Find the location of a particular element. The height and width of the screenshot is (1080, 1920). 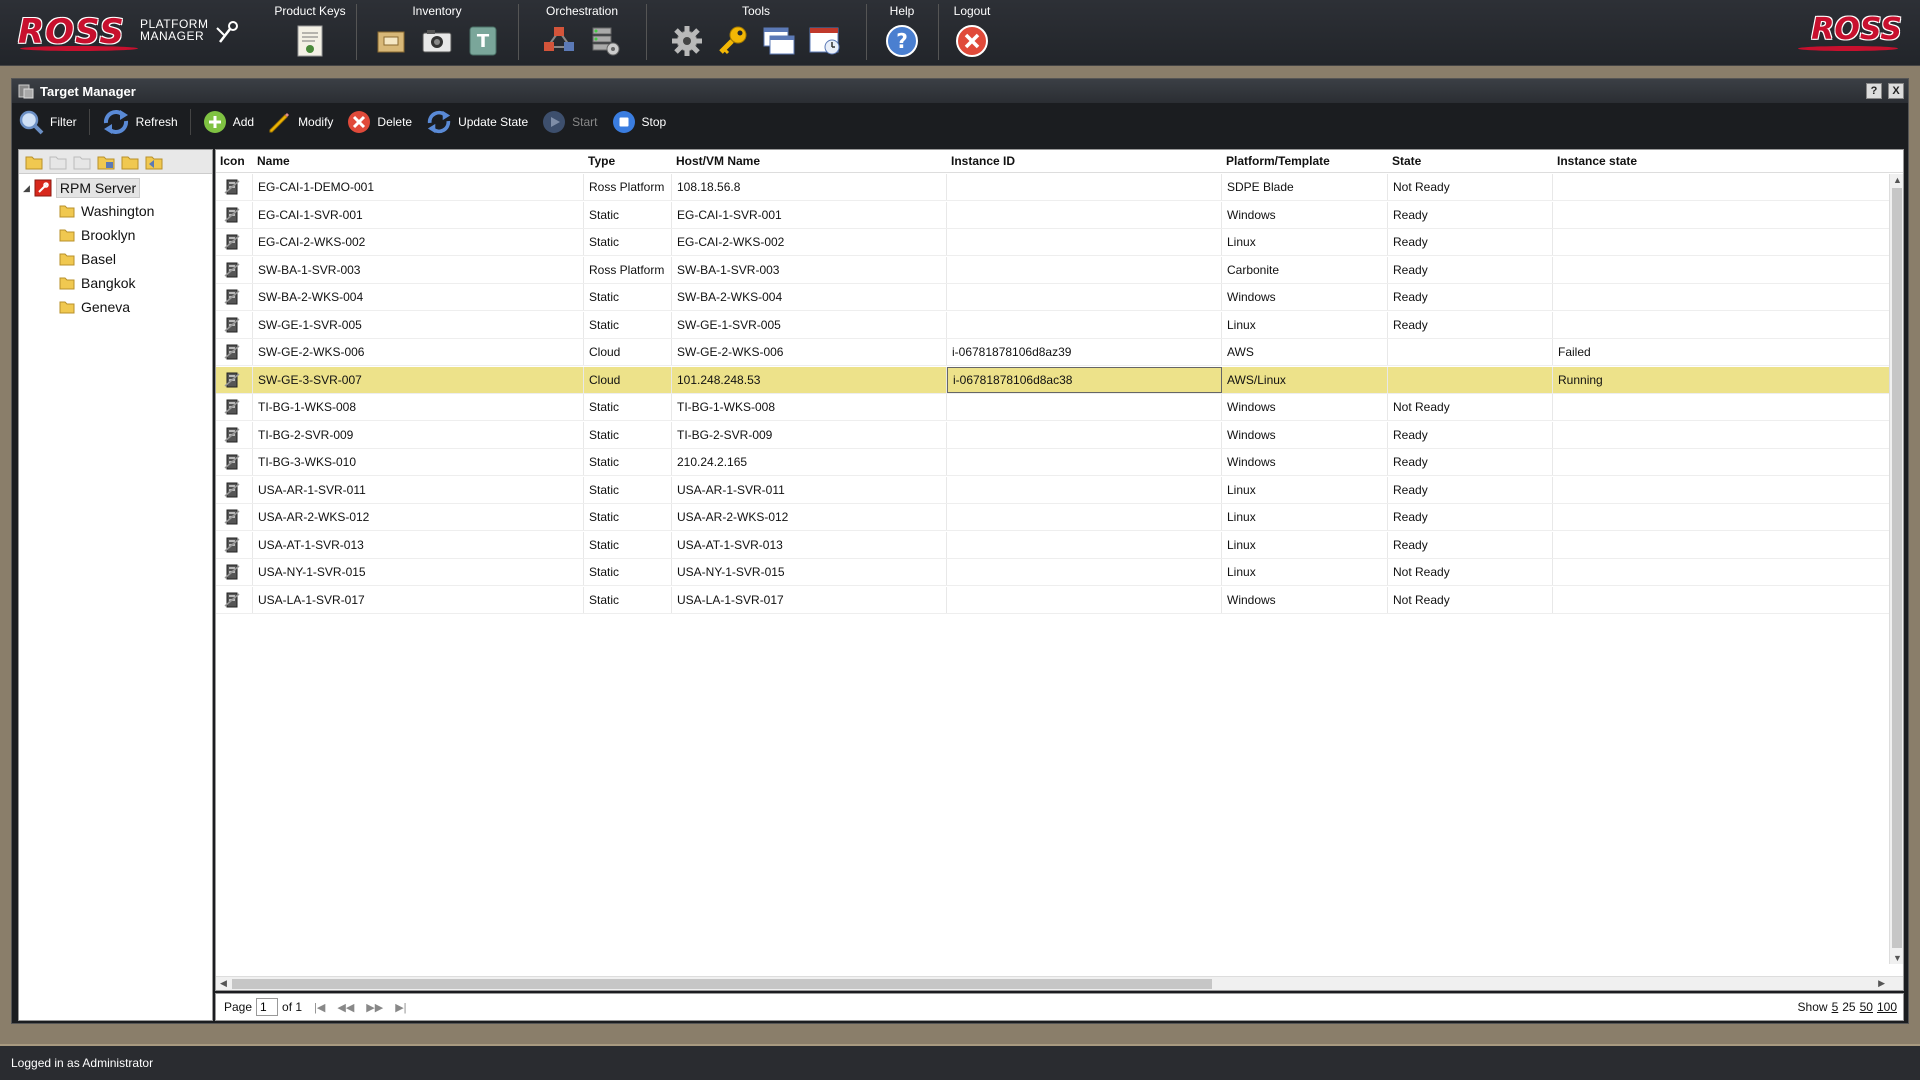

package-icon is located at coordinates (391, 41).